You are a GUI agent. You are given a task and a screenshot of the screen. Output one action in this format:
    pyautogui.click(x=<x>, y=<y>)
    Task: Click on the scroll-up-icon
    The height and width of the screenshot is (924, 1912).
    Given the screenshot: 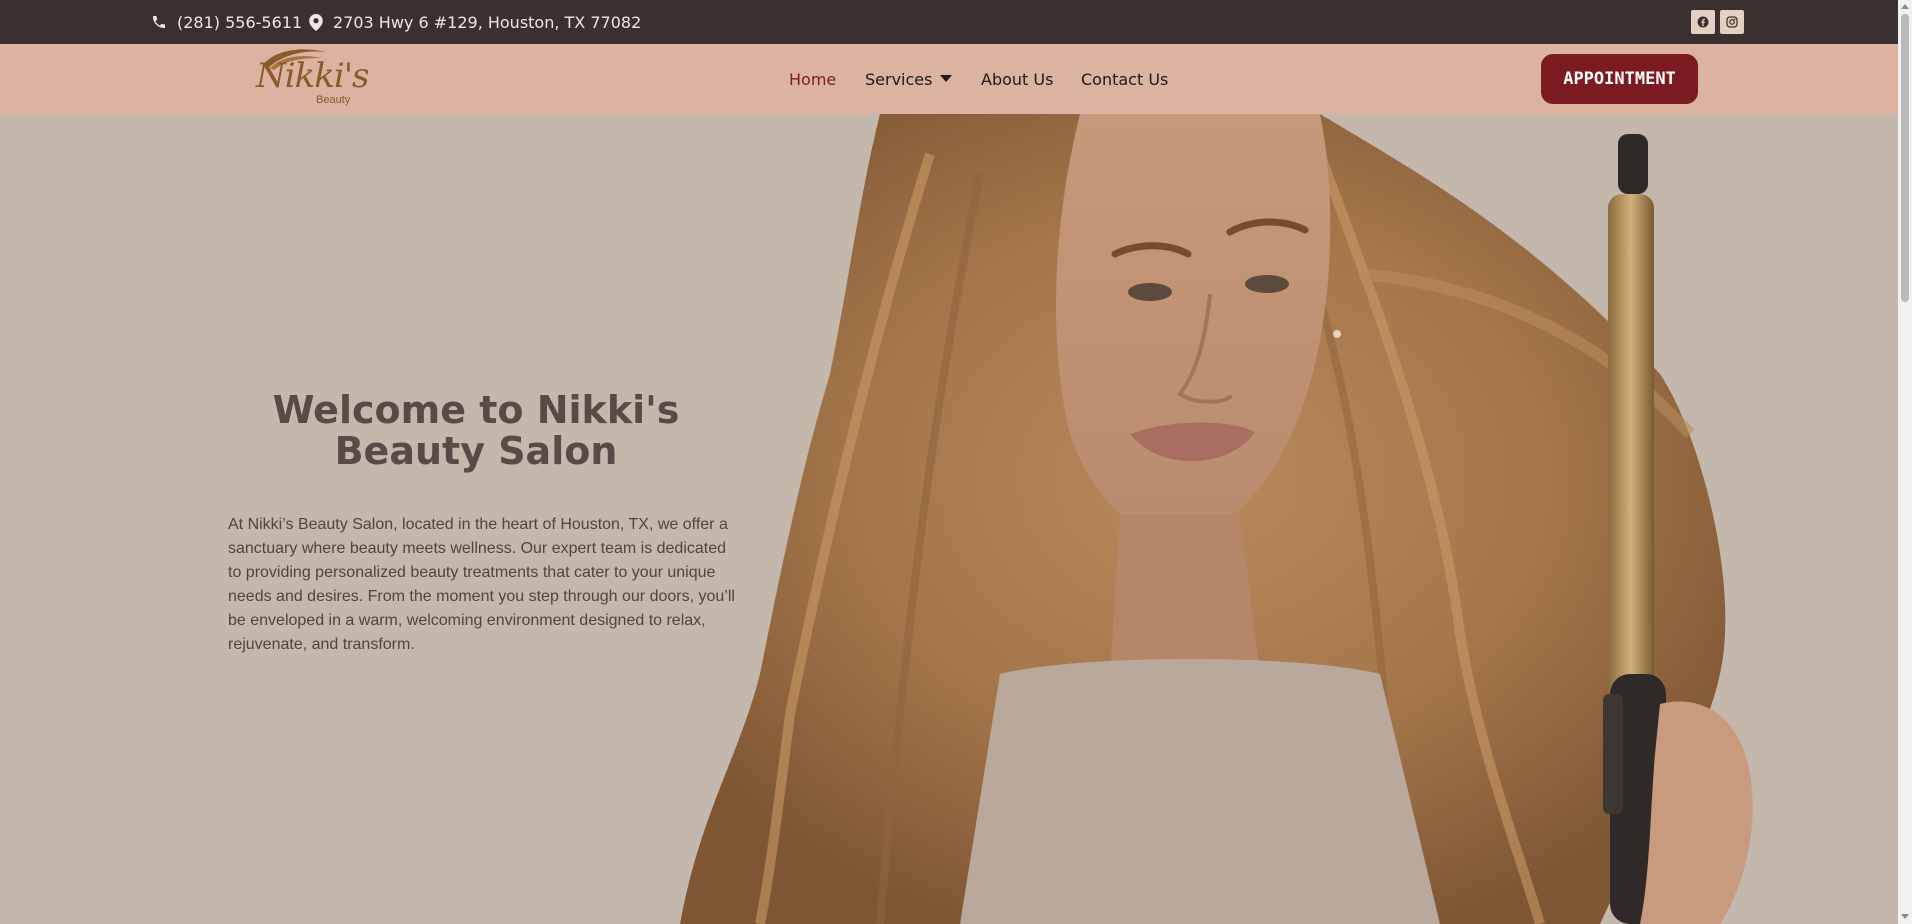 What is the action you would take?
    pyautogui.click(x=1905, y=6)
    